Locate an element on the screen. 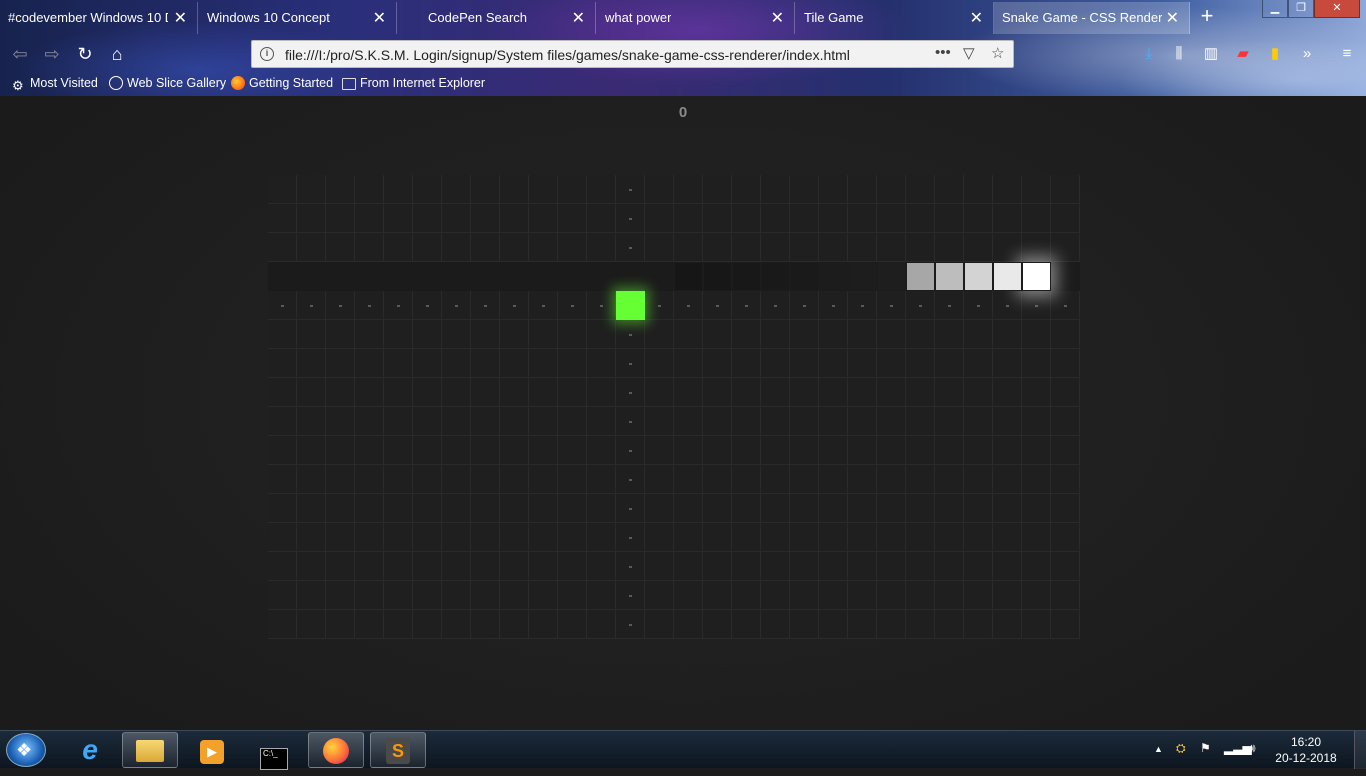 This screenshot has width=1366, height=776. food-pellet is located at coordinates (630, 305).